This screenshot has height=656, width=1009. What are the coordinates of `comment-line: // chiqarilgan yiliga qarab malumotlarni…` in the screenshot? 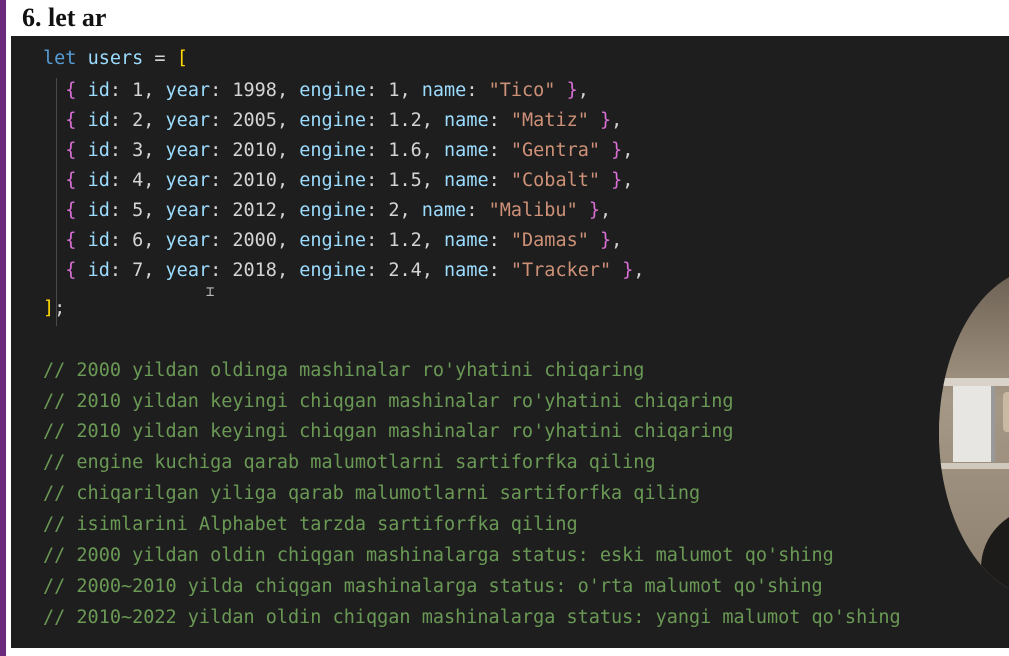 It's located at (372, 493).